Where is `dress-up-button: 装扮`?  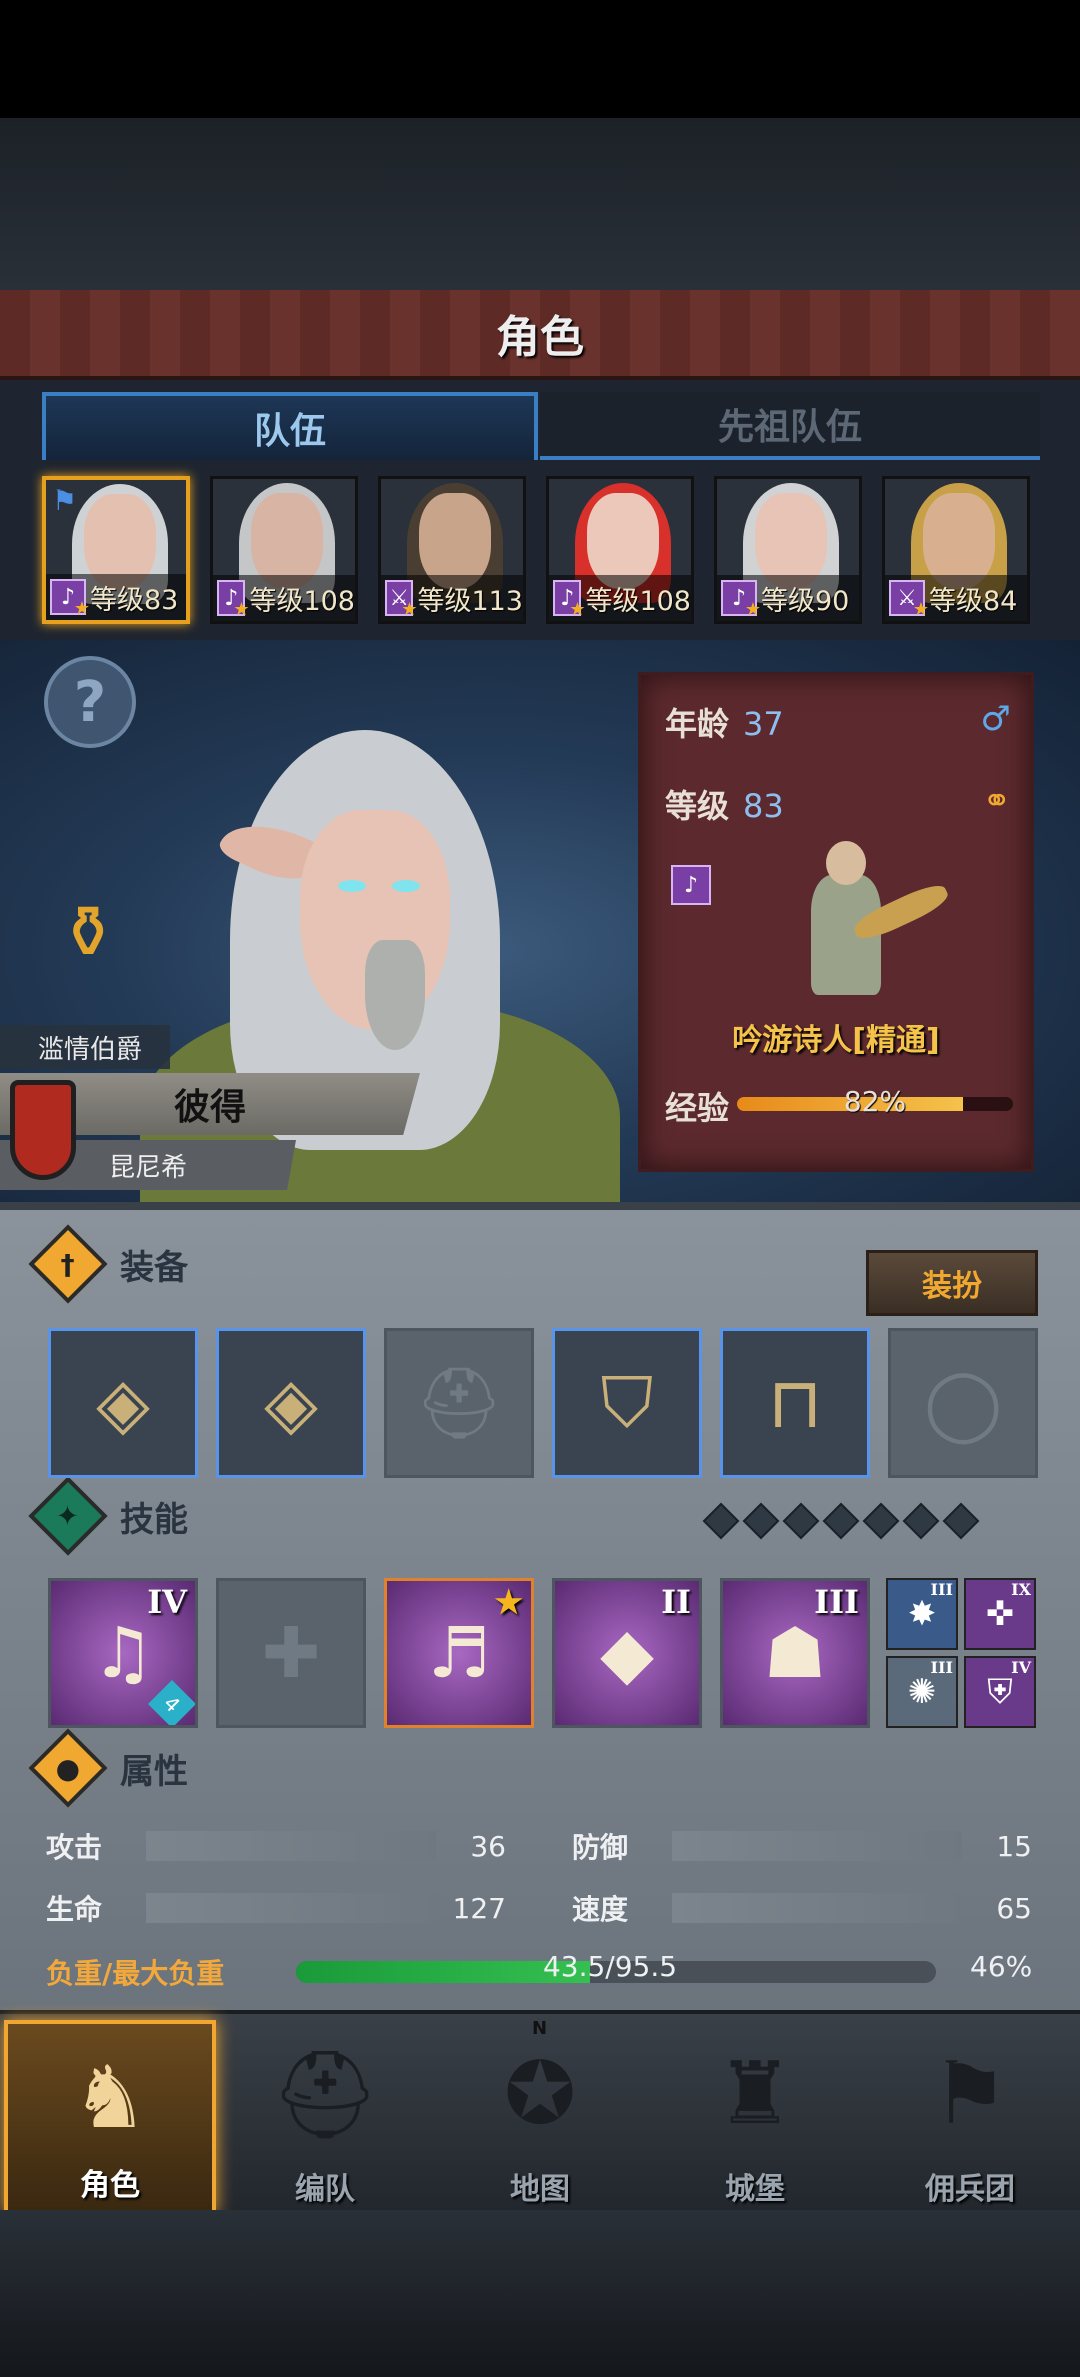 dress-up-button: 装扮 is located at coordinates (952, 1283).